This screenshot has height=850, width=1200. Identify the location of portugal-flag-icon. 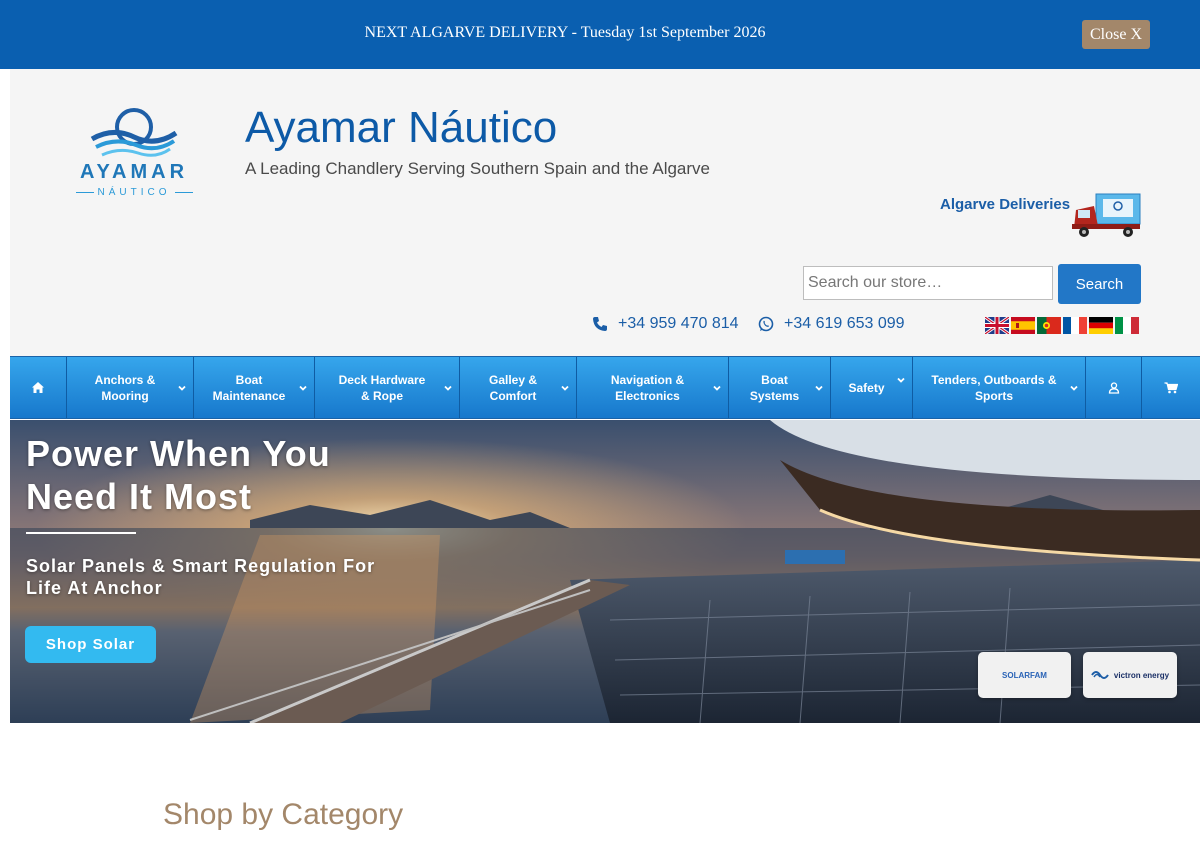
(1049, 325).